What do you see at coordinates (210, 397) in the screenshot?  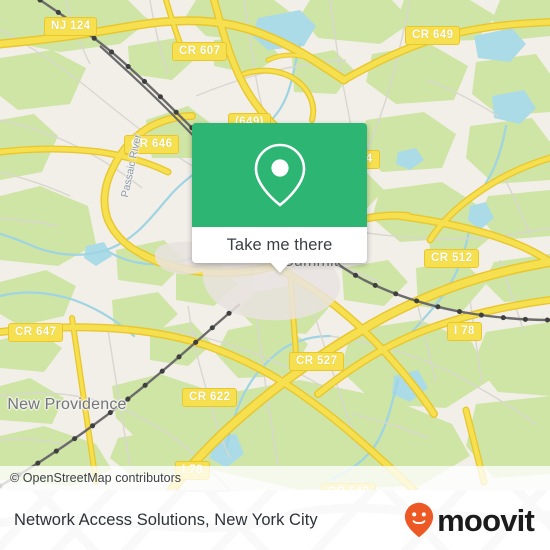 I see `road-shield: CR 622` at bounding box center [210, 397].